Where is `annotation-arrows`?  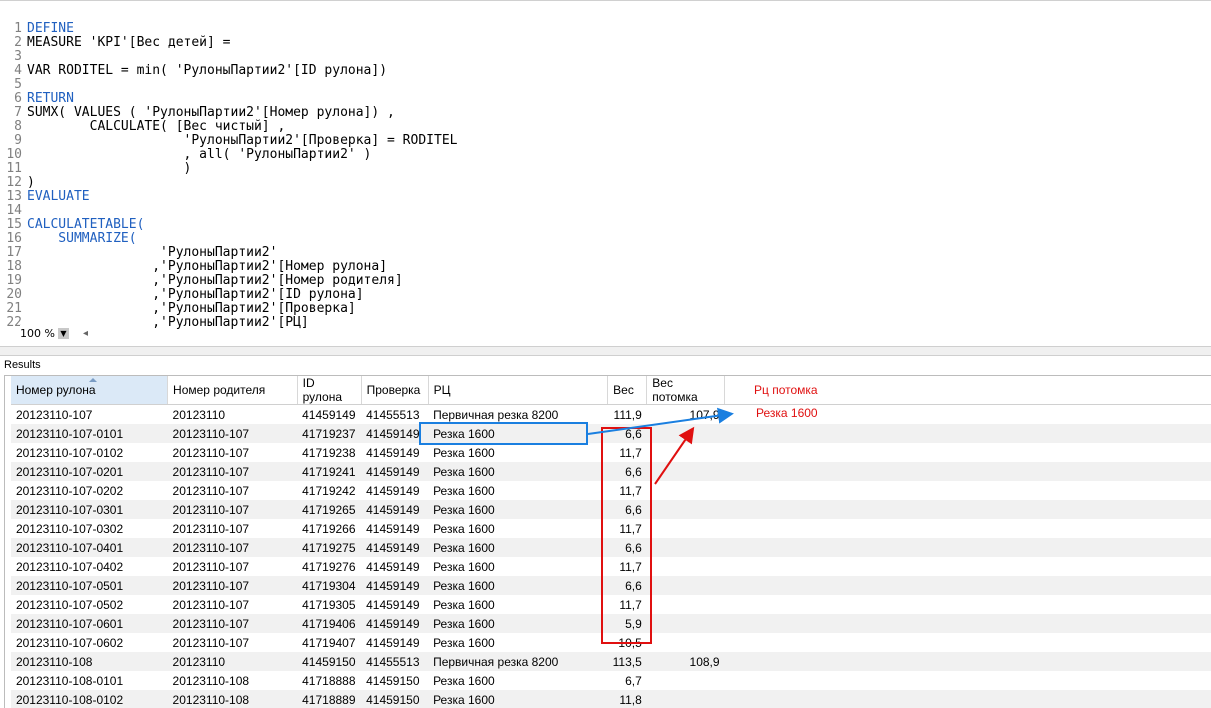
annotation-arrows is located at coordinates (660, 446).